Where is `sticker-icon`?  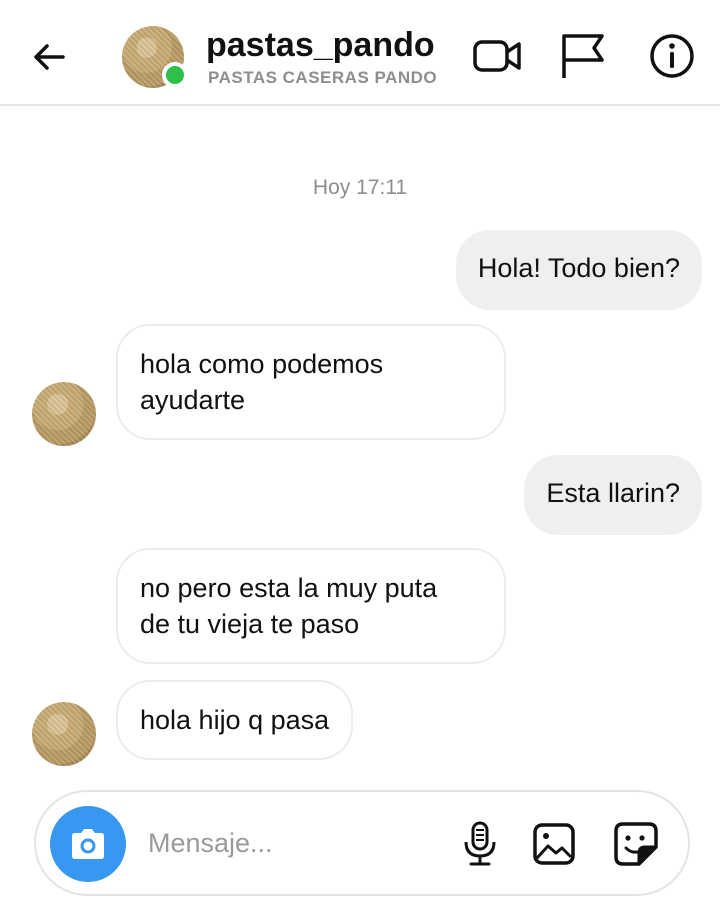 sticker-icon is located at coordinates (636, 844).